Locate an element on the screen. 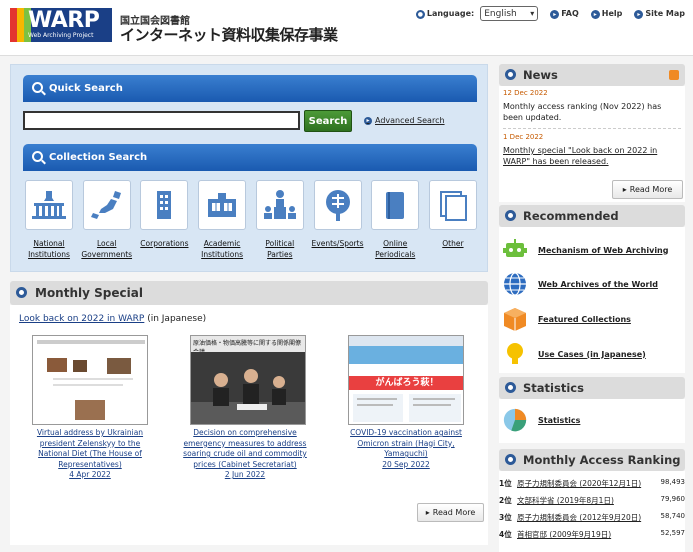 The height and width of the screenshot is (552, 693). collection-political-parties: Political Parties is located at coordinates (280, 220).